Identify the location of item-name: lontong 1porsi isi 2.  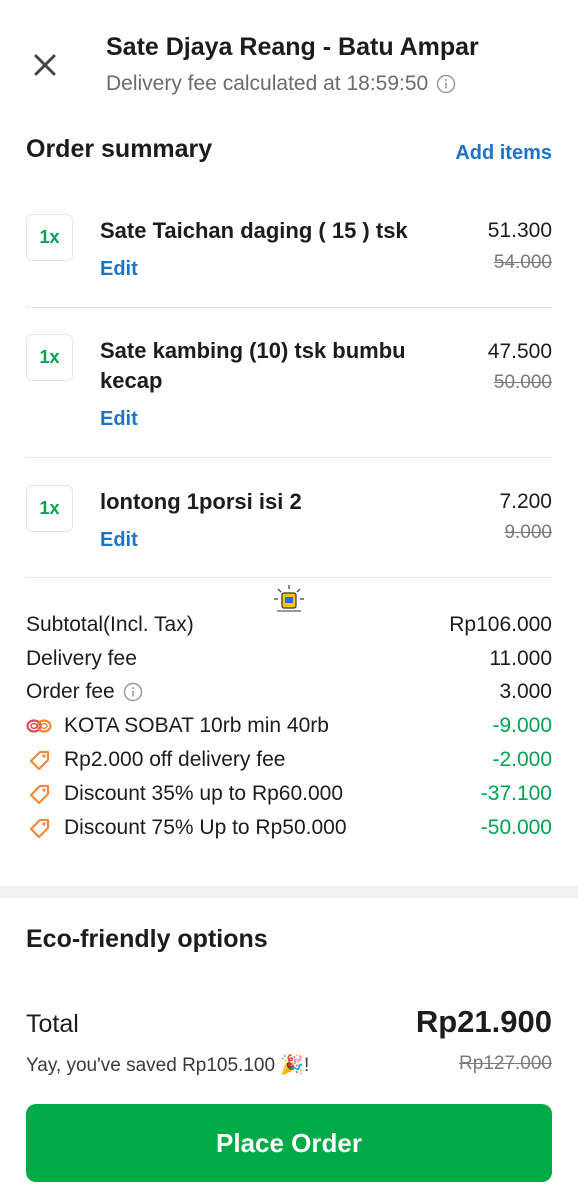
(201, 501).